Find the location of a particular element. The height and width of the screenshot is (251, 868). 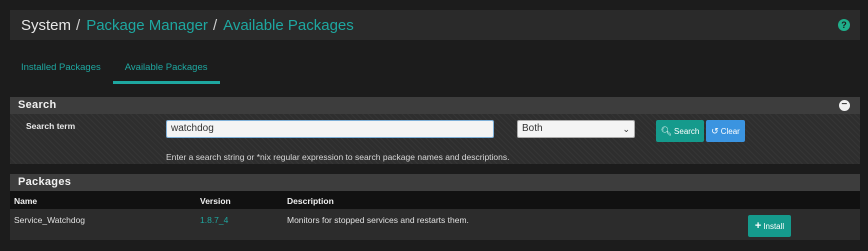

column-header-name: Name is located at coordinates (26, 201).